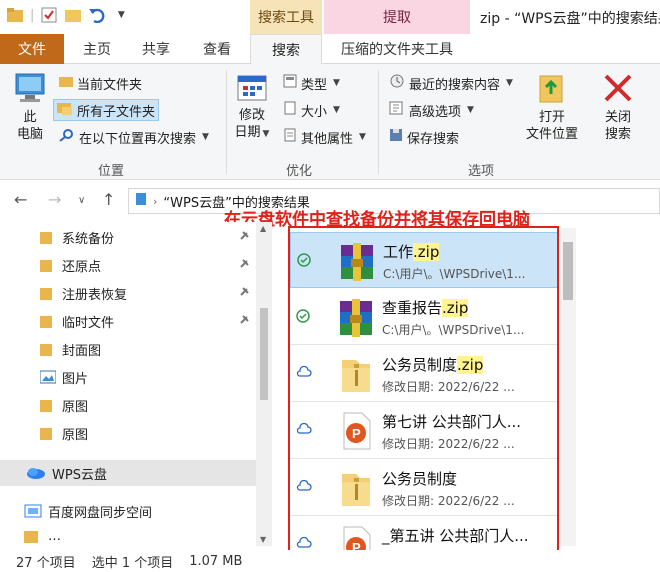 The image size is (660, 572). Describe the element at coordinates (134, 137) in the screenshot. I see `search-again-button: 在以下位置再次搜索 ▼` at that location.